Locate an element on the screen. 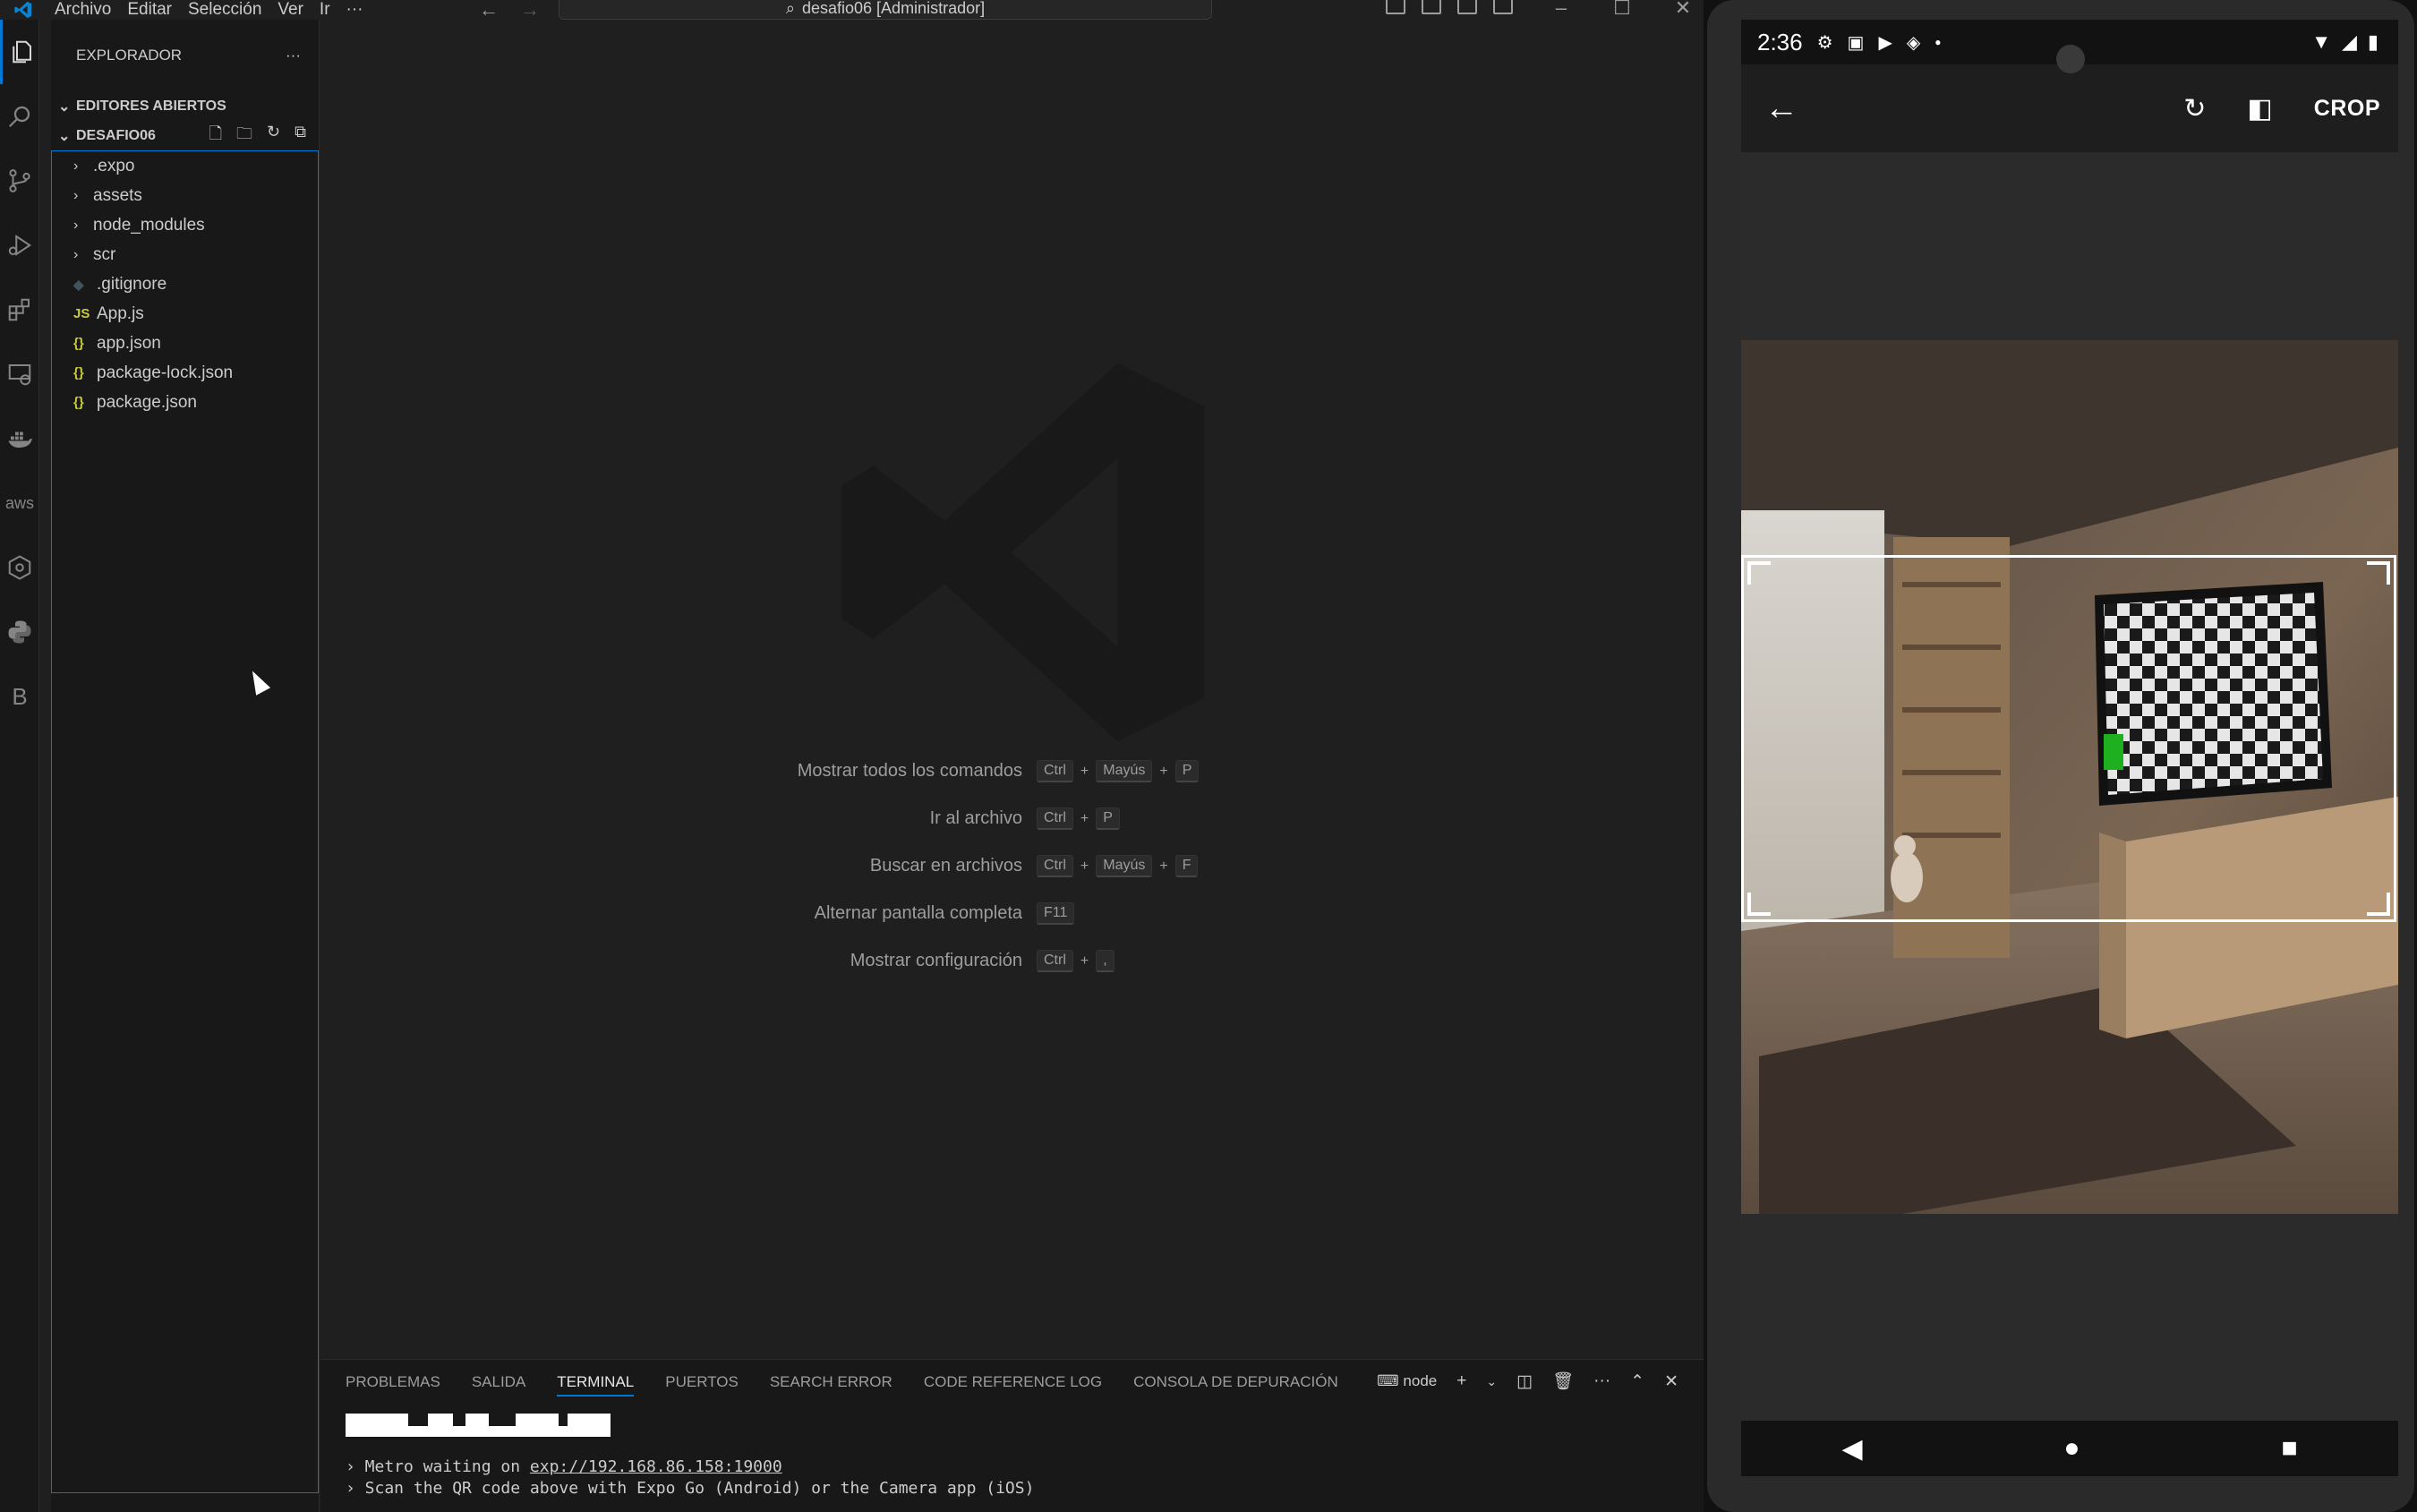  crop-handle-bottom-right is located at coordinates (2378, 904).